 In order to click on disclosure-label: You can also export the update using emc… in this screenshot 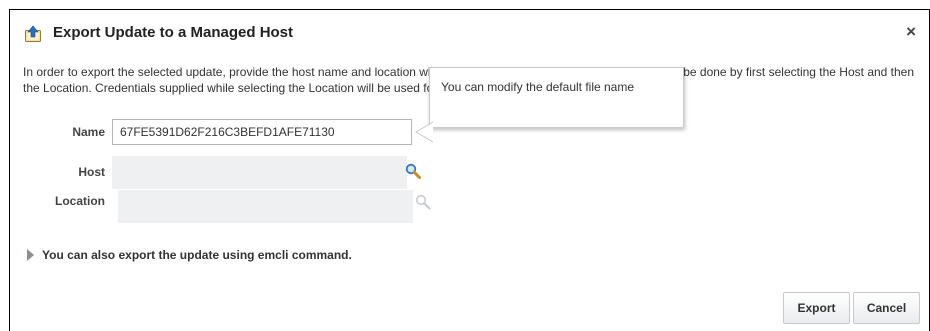, I will do `click(197, 255)`.